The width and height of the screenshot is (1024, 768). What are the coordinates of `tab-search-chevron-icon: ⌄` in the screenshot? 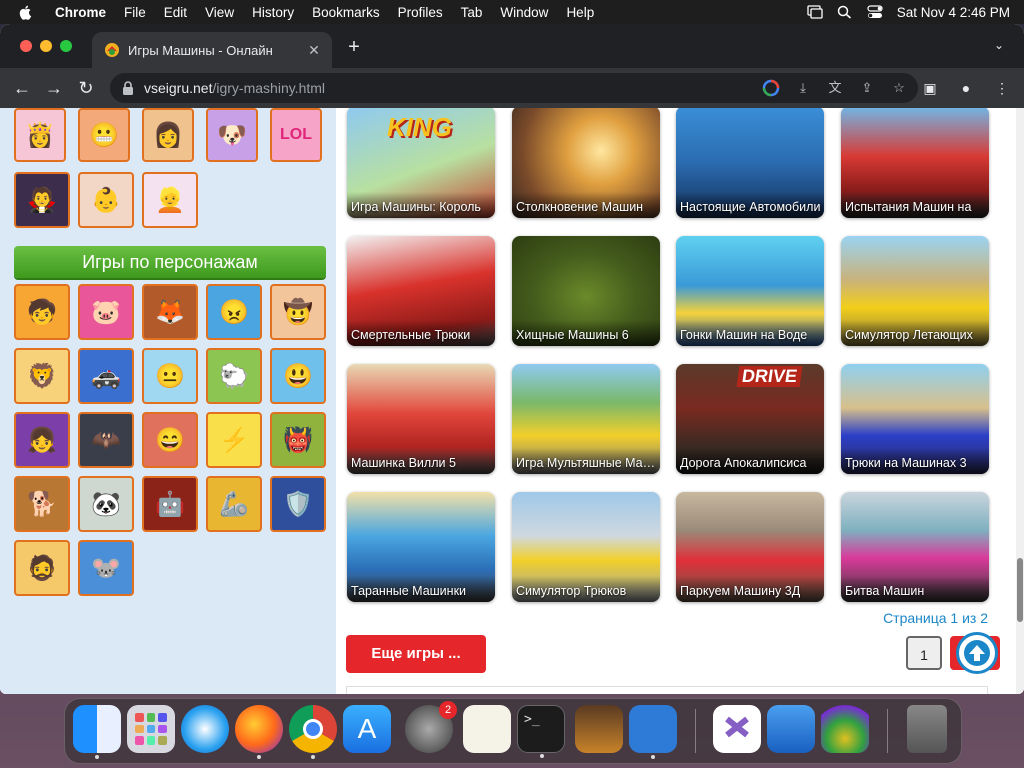 It's located at (999, 45).